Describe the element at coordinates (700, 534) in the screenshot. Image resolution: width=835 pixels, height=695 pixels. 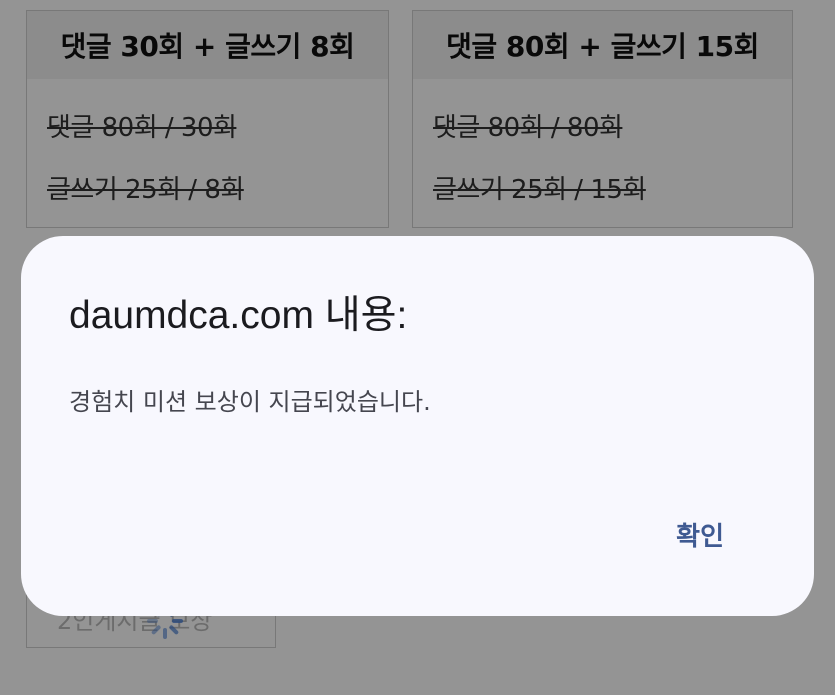
I see `confirm-button: 확인` at that location.